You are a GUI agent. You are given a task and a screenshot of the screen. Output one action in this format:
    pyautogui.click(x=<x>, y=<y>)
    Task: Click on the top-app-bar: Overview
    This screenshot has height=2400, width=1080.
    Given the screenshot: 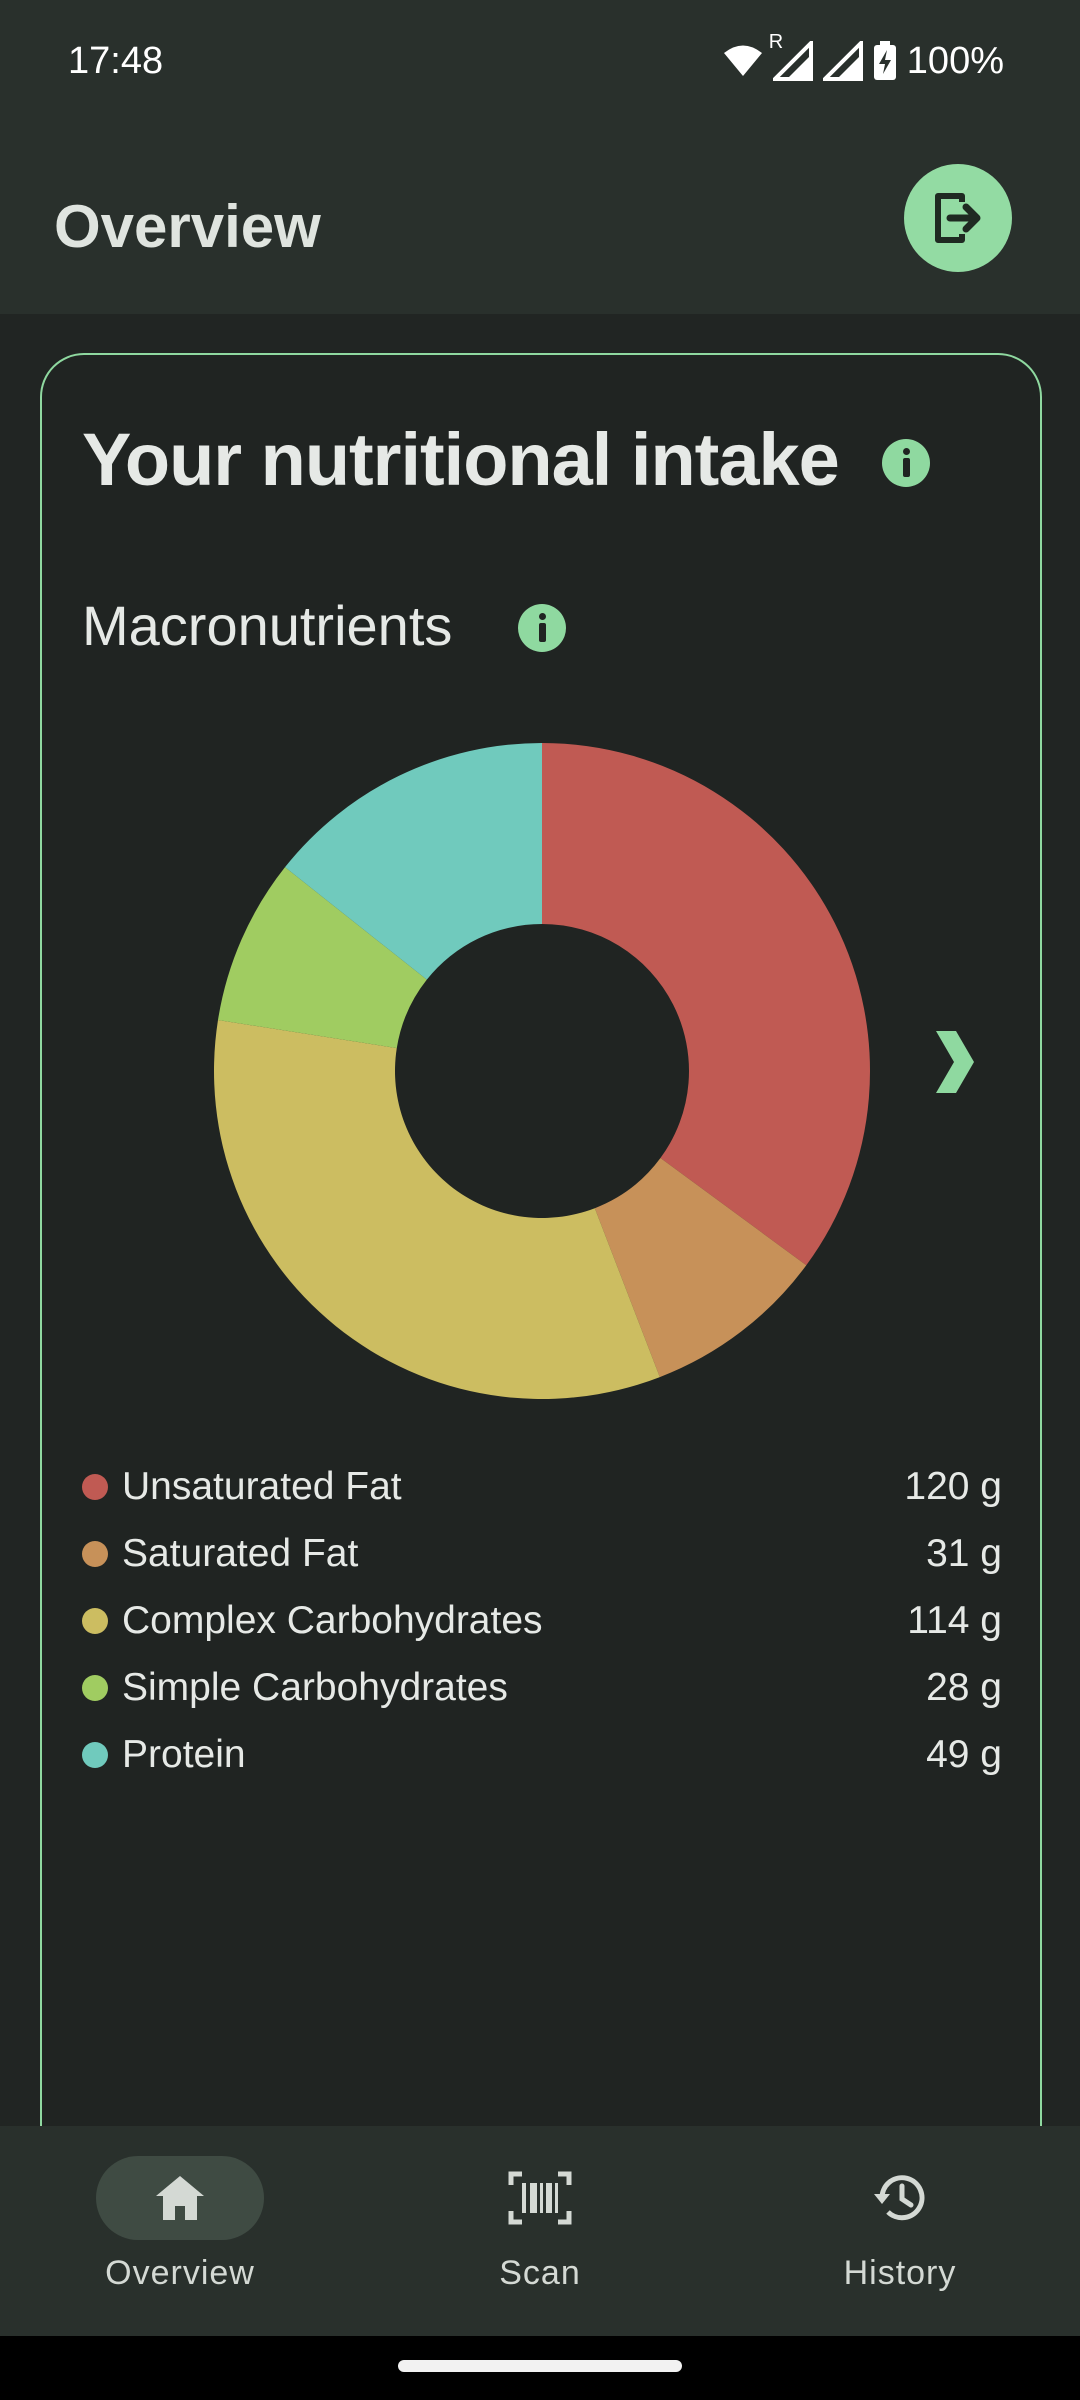 What is the action you would take?
    pyautogui.click(x=540, y=222)
    